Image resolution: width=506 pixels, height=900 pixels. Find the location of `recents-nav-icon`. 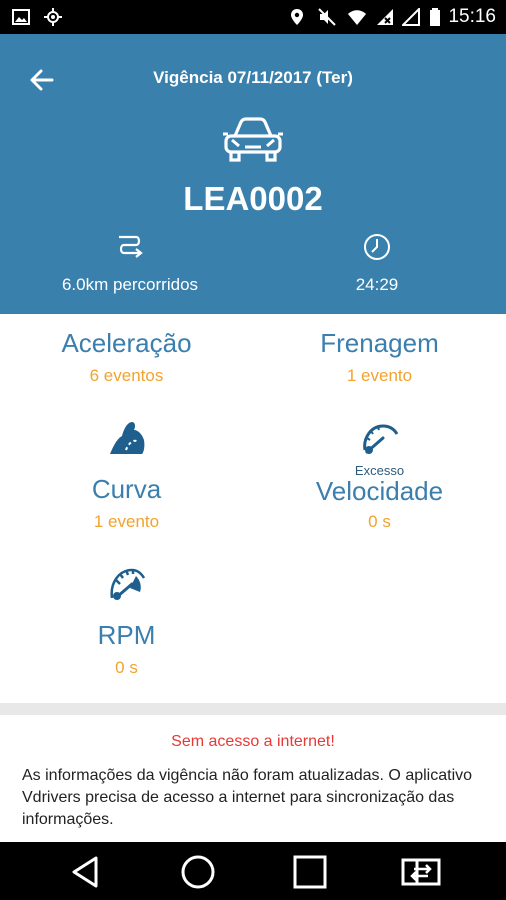

recents-nav-icon is located at coordinates (310, 872).